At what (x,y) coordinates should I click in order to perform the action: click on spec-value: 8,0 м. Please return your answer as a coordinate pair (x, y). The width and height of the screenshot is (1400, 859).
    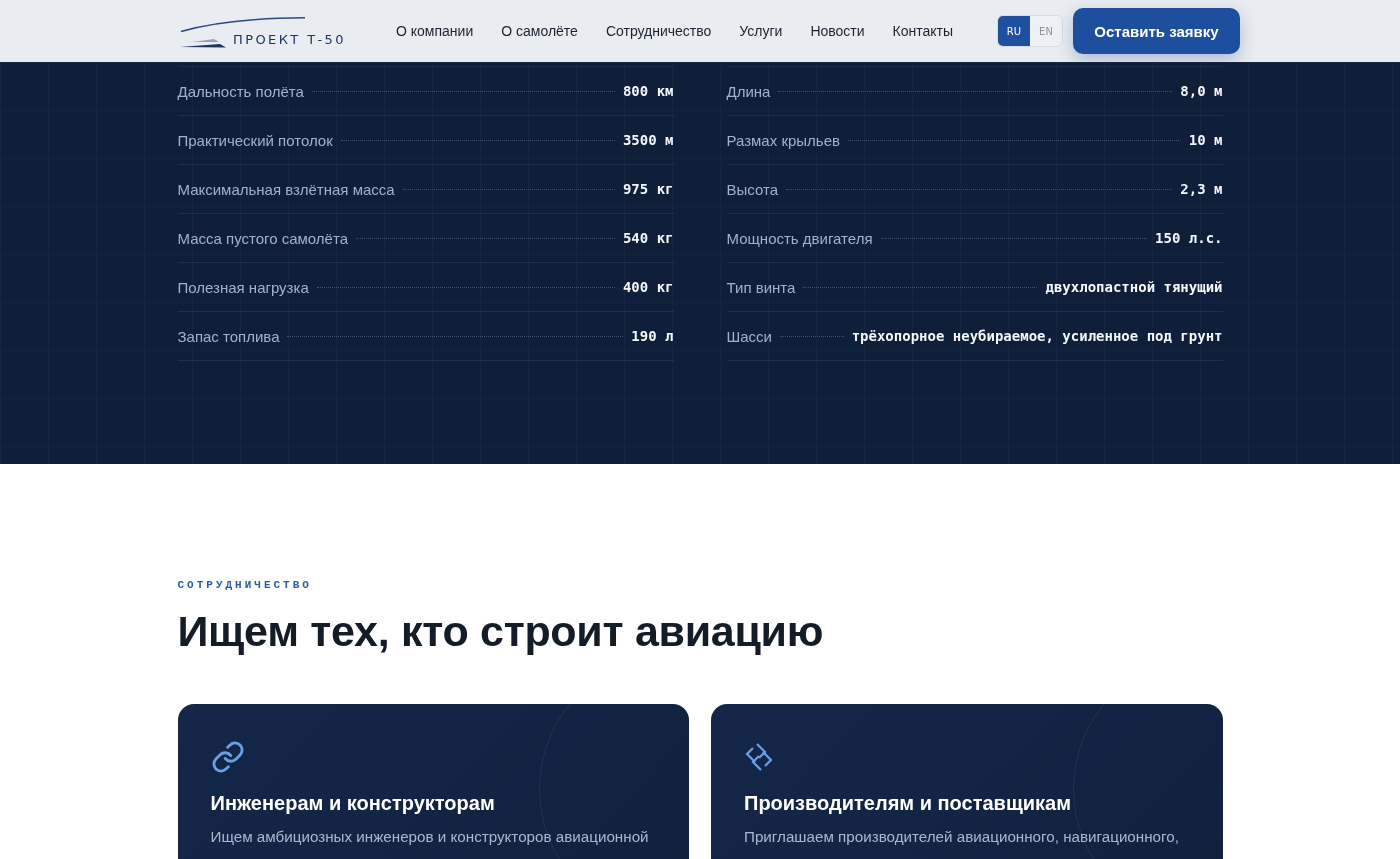
    Looking at the image, I should click on (1201, 91).